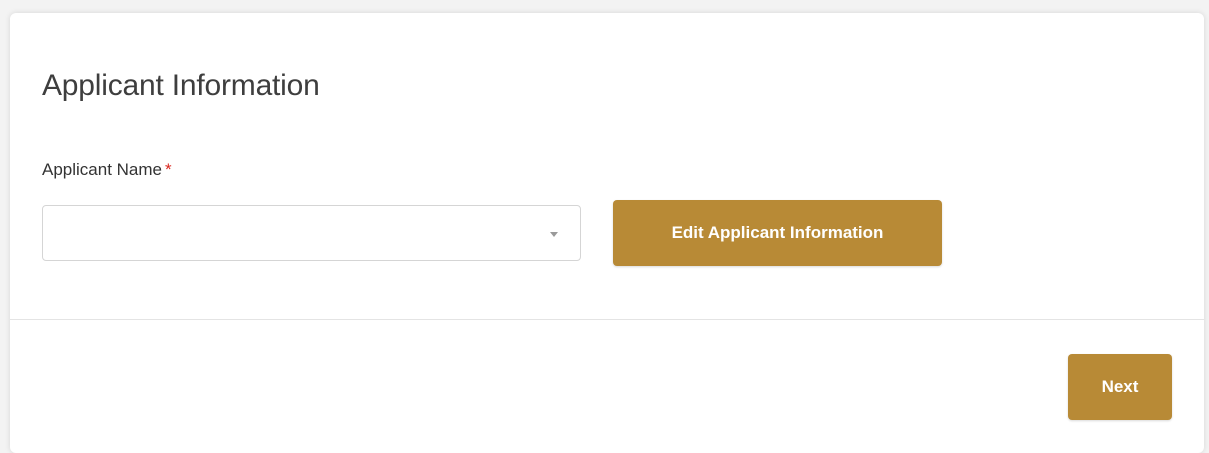 This screenshot has height=453, width=1209. I want to click on chevron-down-icon, so click(554, 234).